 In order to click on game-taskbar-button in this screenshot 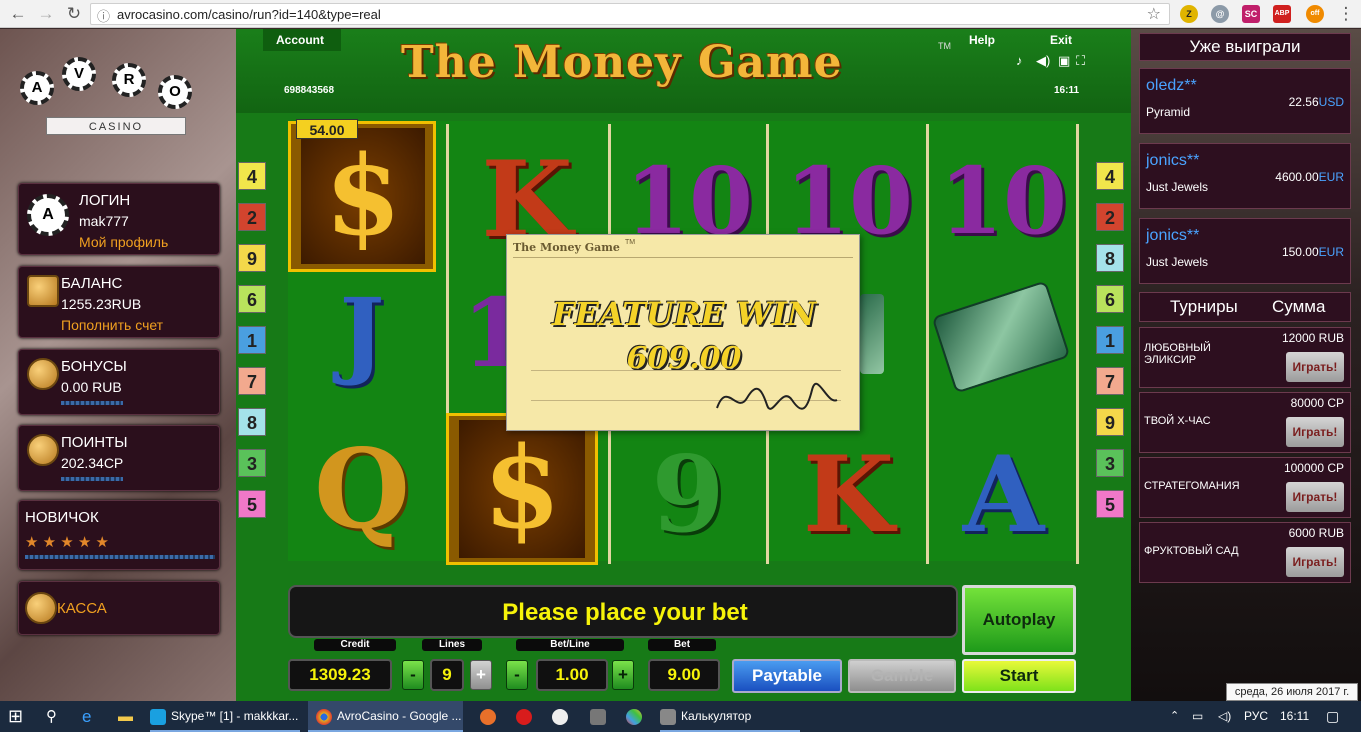, I will do `click(600, 716)`.